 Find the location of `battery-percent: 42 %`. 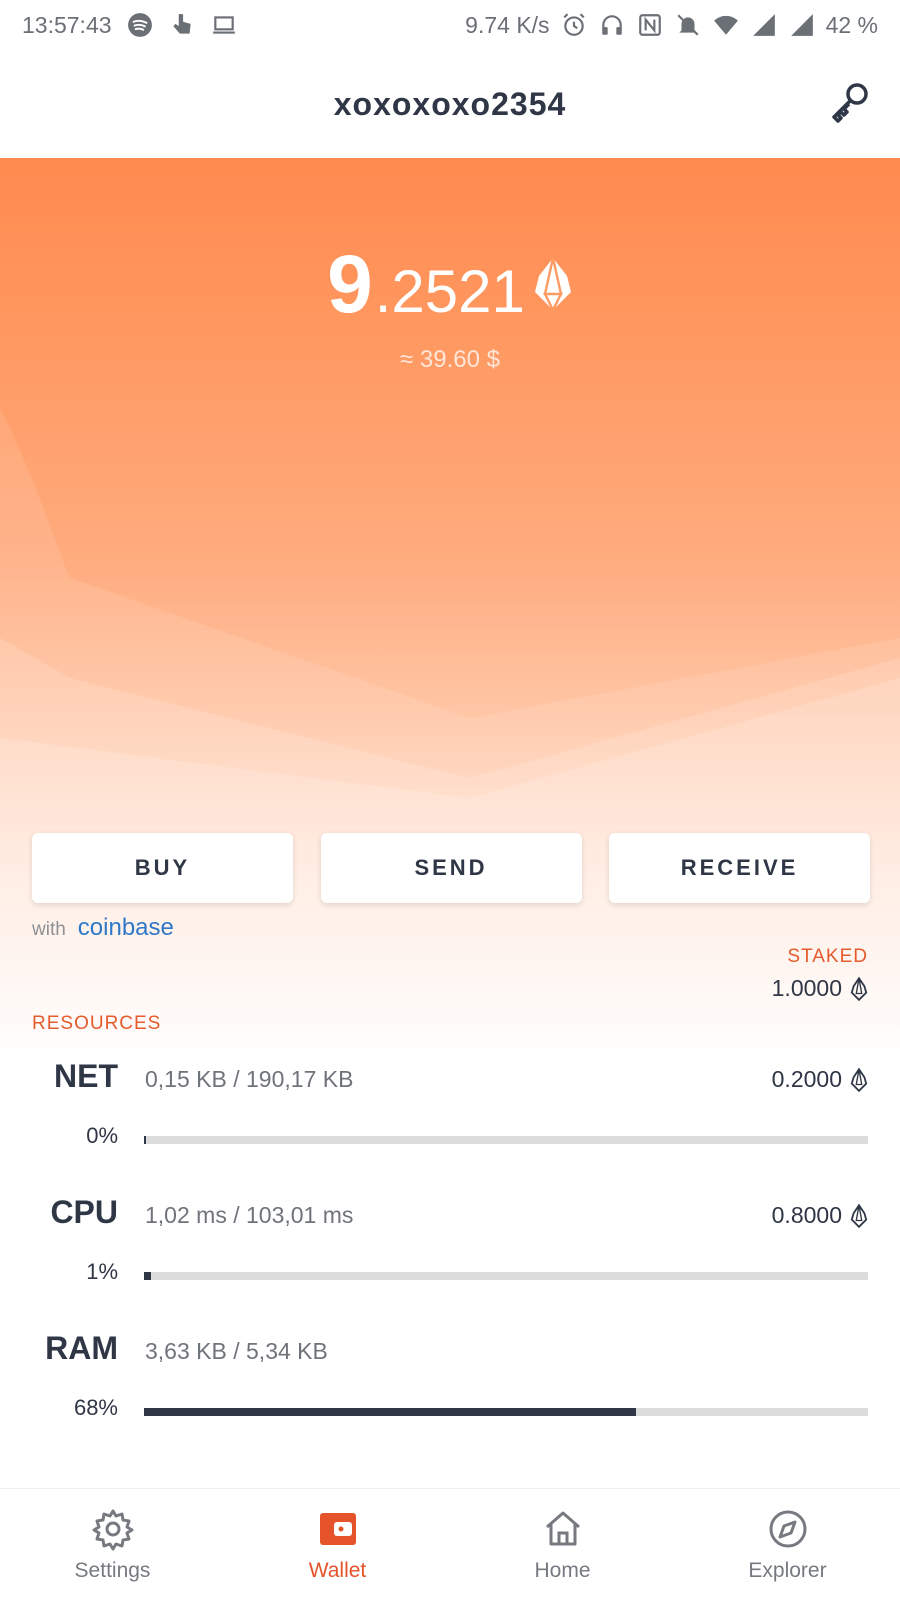

battery-percent: 42 % is located at coordinates (851, 24).